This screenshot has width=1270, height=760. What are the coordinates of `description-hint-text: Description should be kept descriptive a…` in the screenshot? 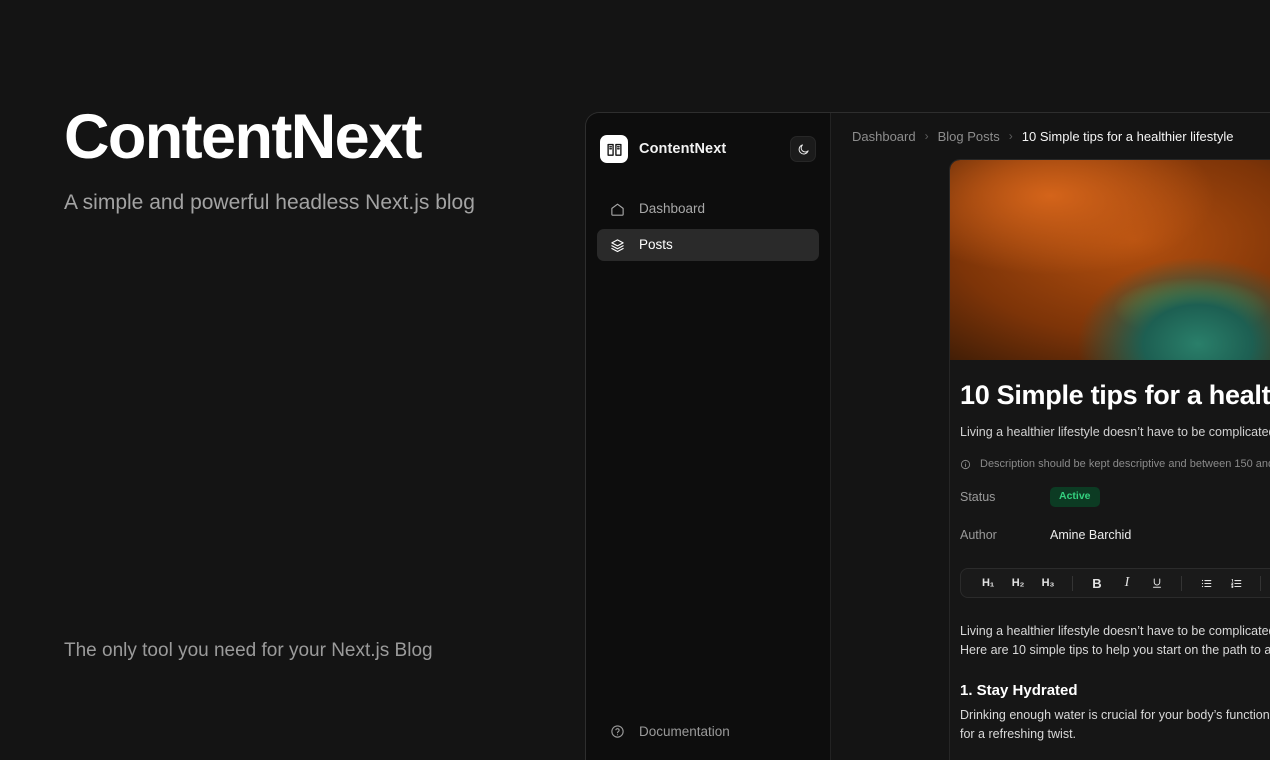 It's located at (1125, 464).